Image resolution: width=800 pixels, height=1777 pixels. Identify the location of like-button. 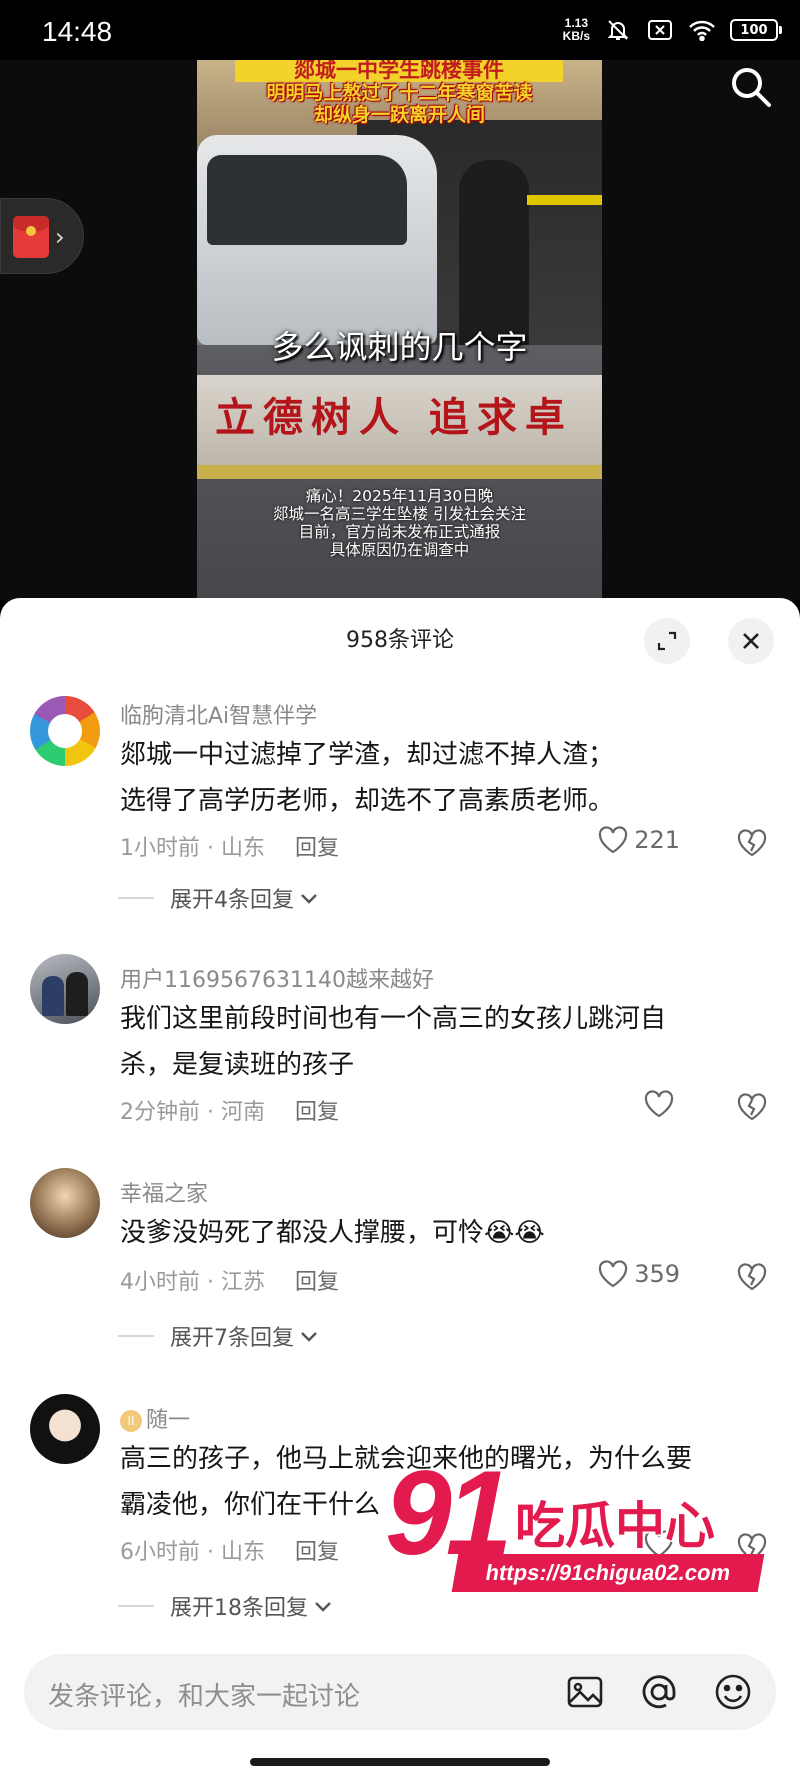
(662, 1104).